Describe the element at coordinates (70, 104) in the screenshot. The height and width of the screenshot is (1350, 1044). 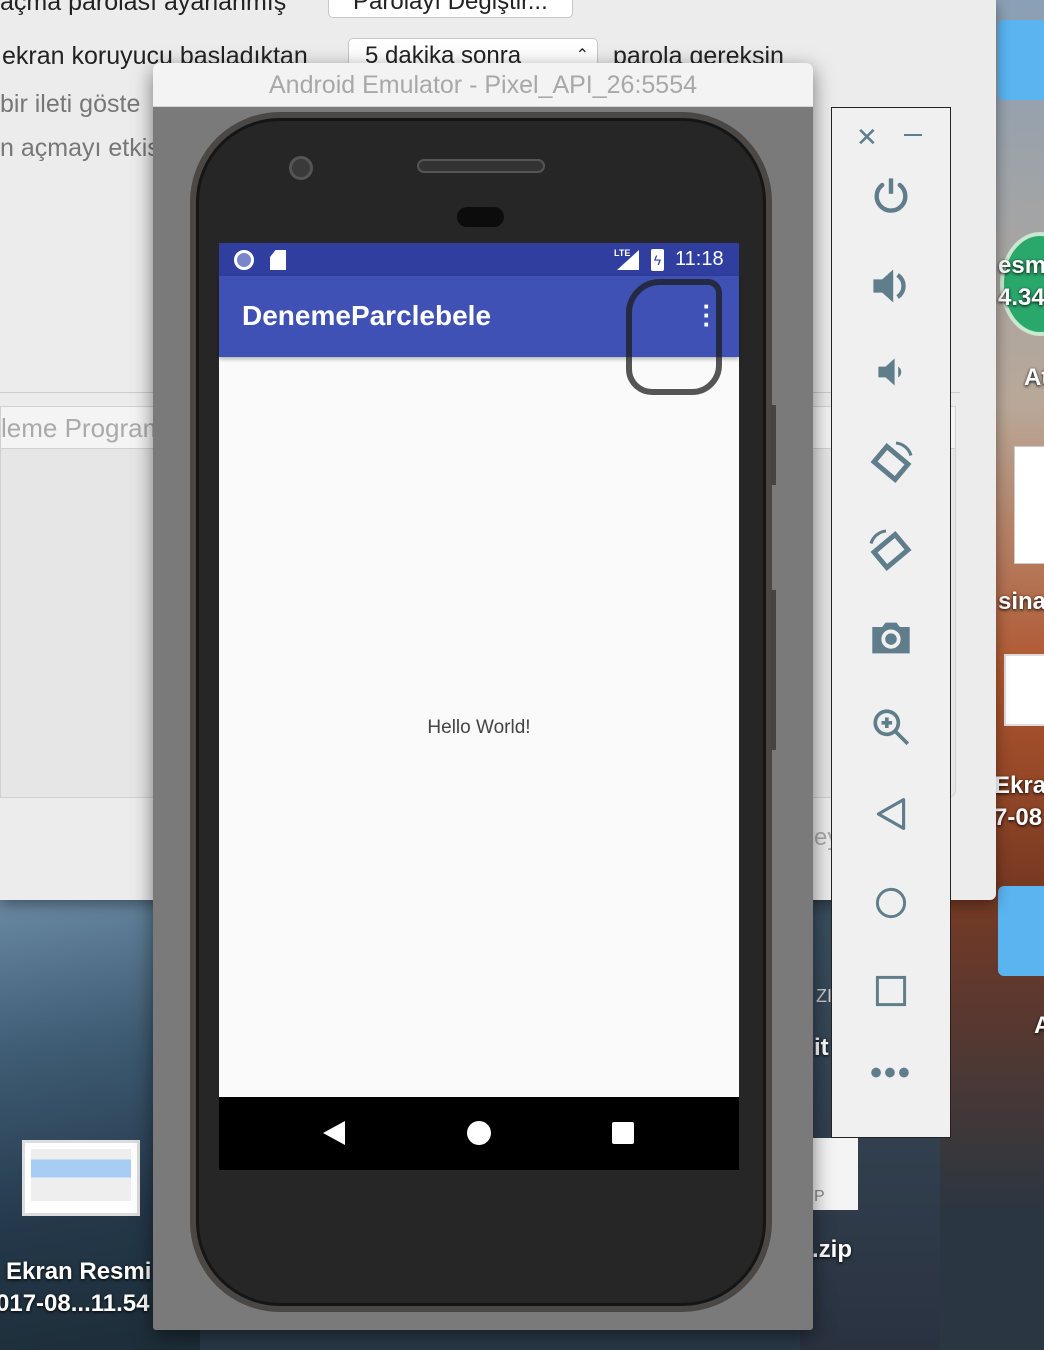
I see `message-label: bir ileti göste` at that location.